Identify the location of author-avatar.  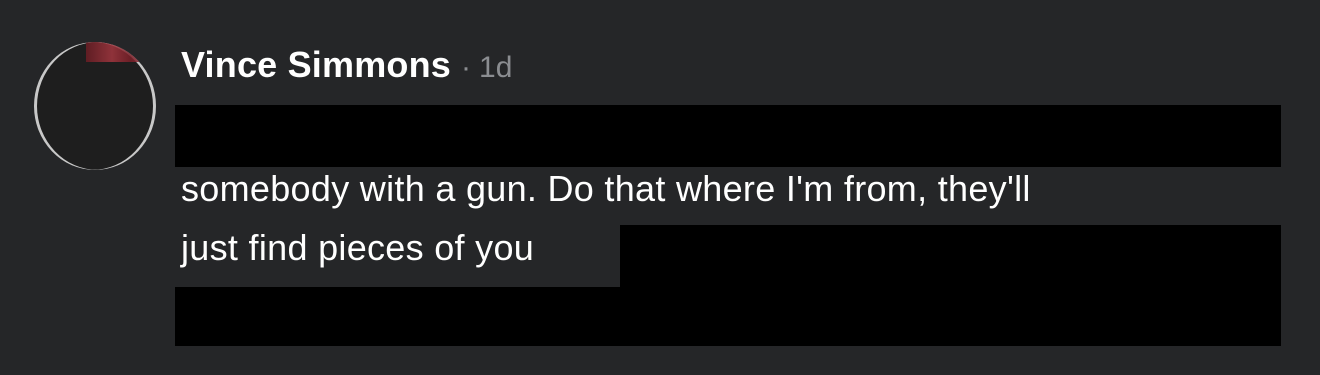
(95, 106).